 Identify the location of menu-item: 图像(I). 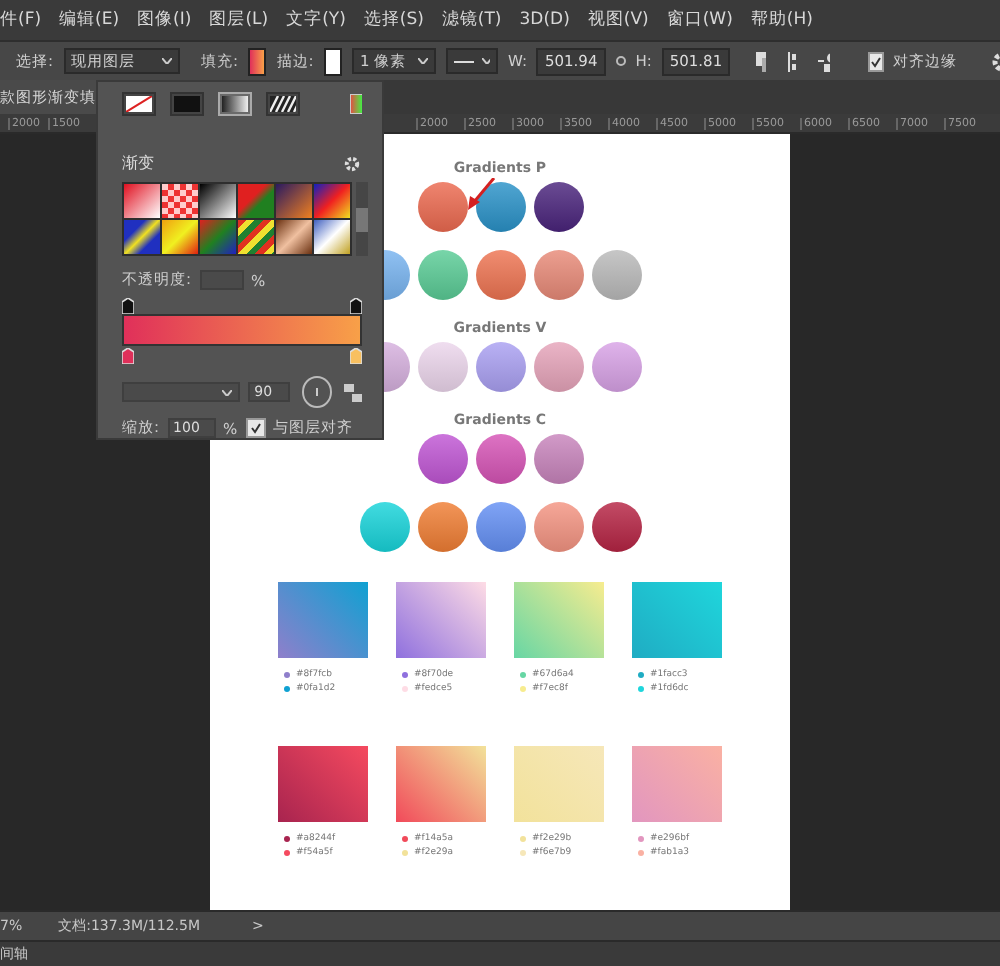
(164, 20).